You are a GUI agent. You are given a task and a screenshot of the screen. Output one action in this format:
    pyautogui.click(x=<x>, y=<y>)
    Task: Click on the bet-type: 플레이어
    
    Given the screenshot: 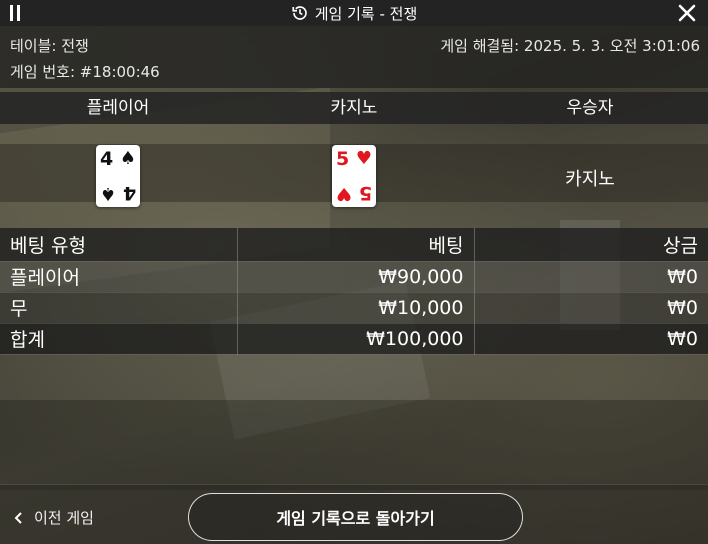 What is the action you would take?
    pyautogui.click(x=119, y=277)
    